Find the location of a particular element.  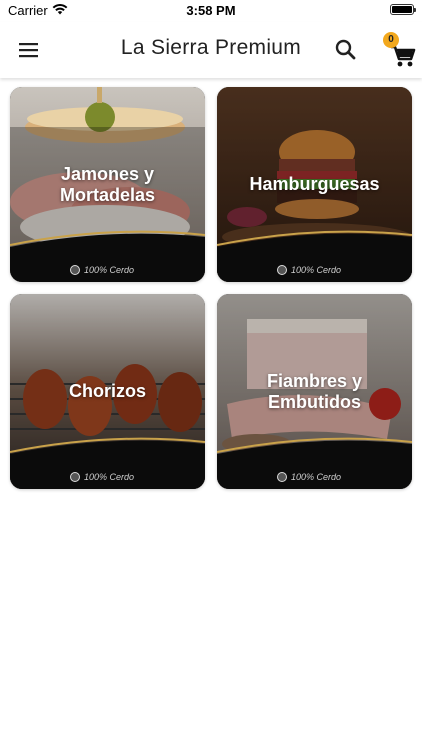

status-bar: Carrier 3:58 PM is located at coordinates (211, 11).